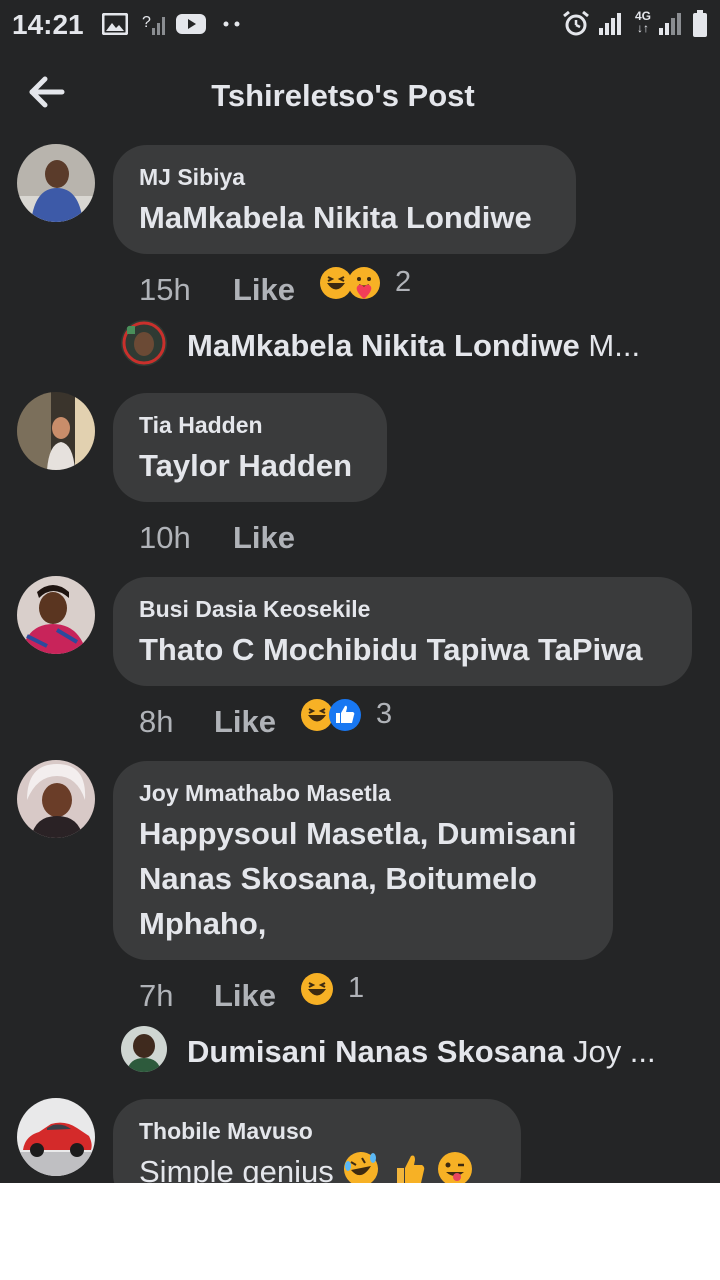  What do you see at coordinates (375, 1051) in the screenshot?
I see `reply-author: Dumisani Nanas Skosana` at bounding box center [375, 1051].